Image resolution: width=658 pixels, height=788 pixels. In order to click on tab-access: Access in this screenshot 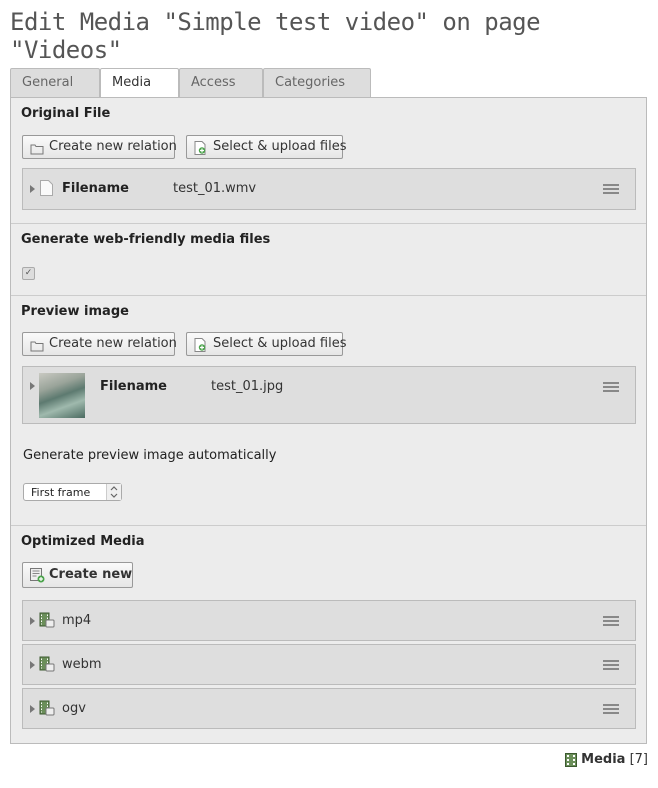, I will do `click(221, 82)`.